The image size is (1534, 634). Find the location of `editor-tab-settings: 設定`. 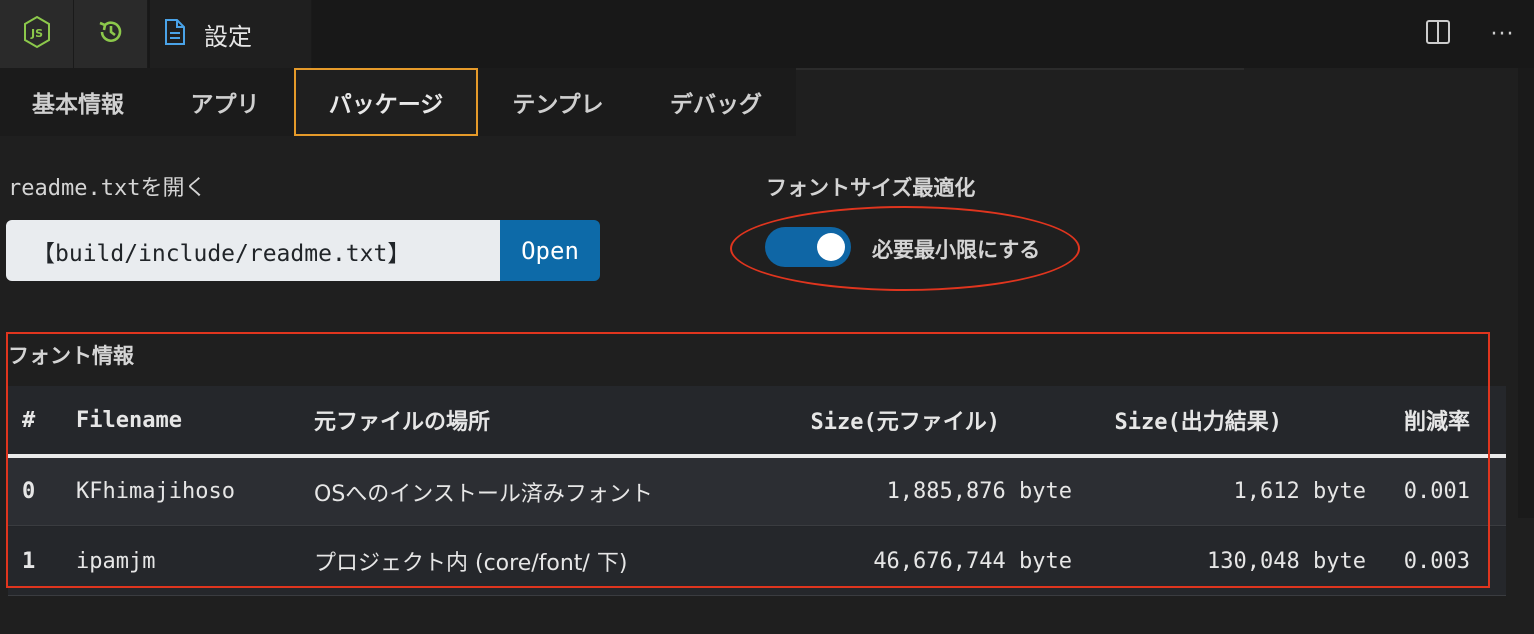

editor-tab-settings: 設定 is located at coordinates (231, 34).